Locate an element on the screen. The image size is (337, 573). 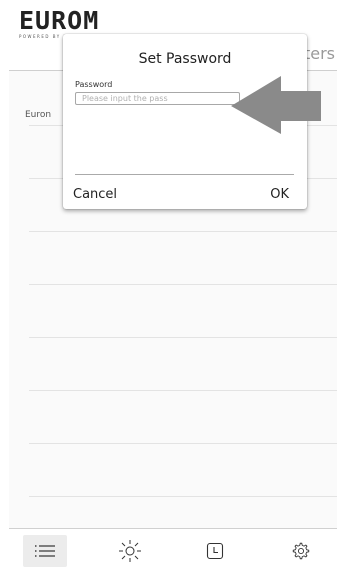
sun-icon is located at coordinates (130, 551).